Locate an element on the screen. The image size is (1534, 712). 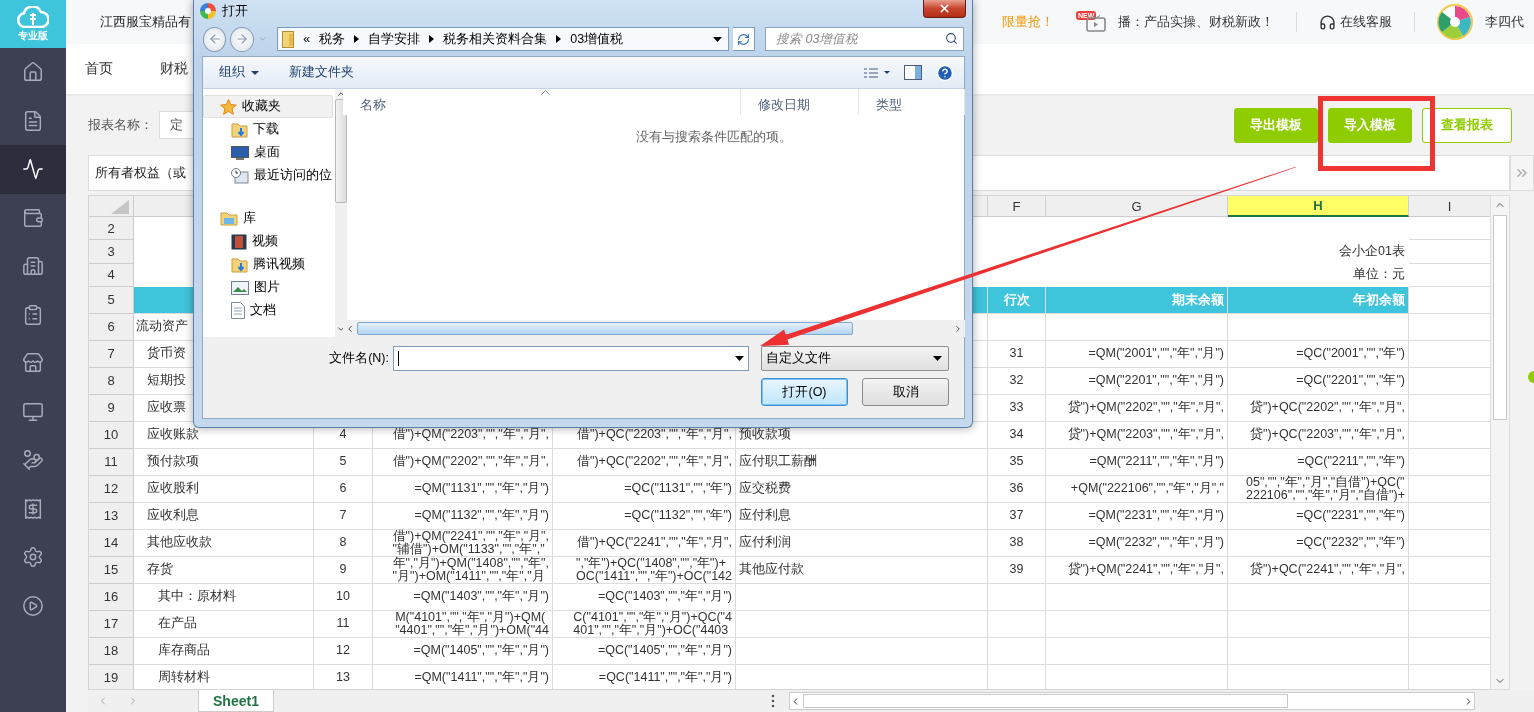
left-arrow-icon is located at coordinates (214, 39).